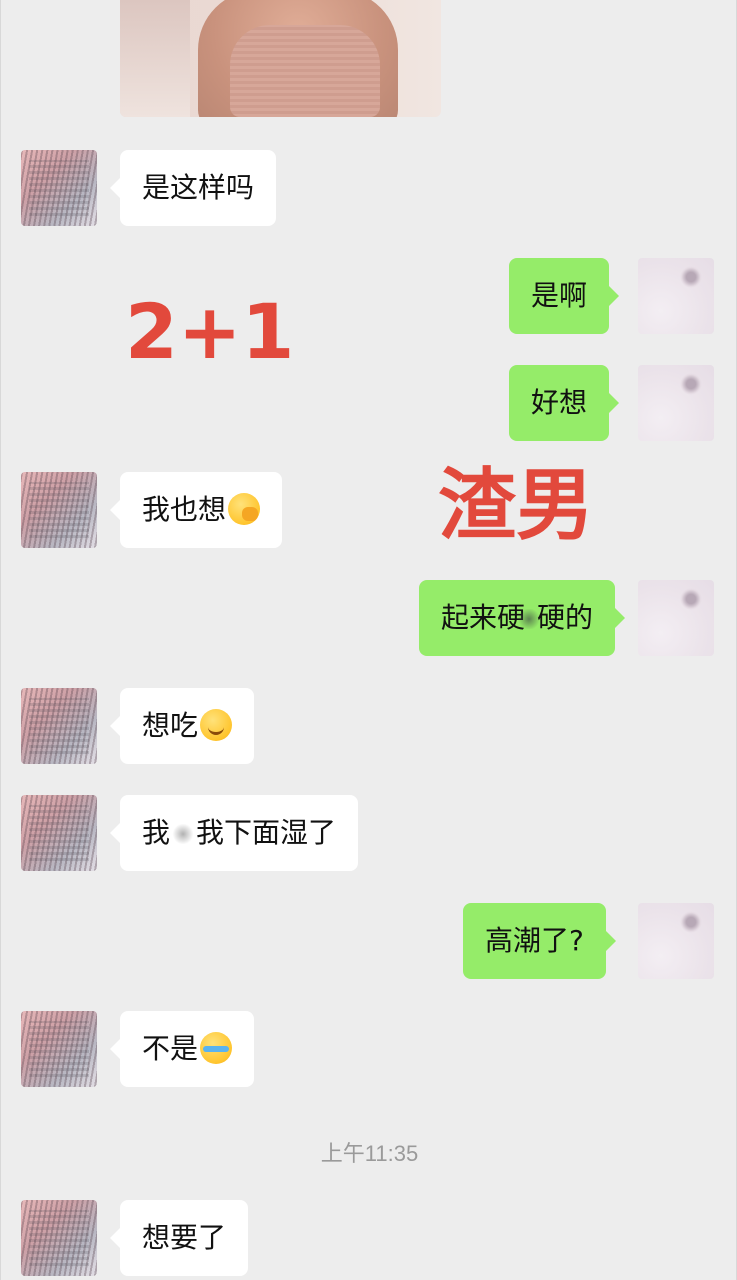  Describe the element at coordinates (155, 58) in the screenshot. I see `photo-background` at that location.